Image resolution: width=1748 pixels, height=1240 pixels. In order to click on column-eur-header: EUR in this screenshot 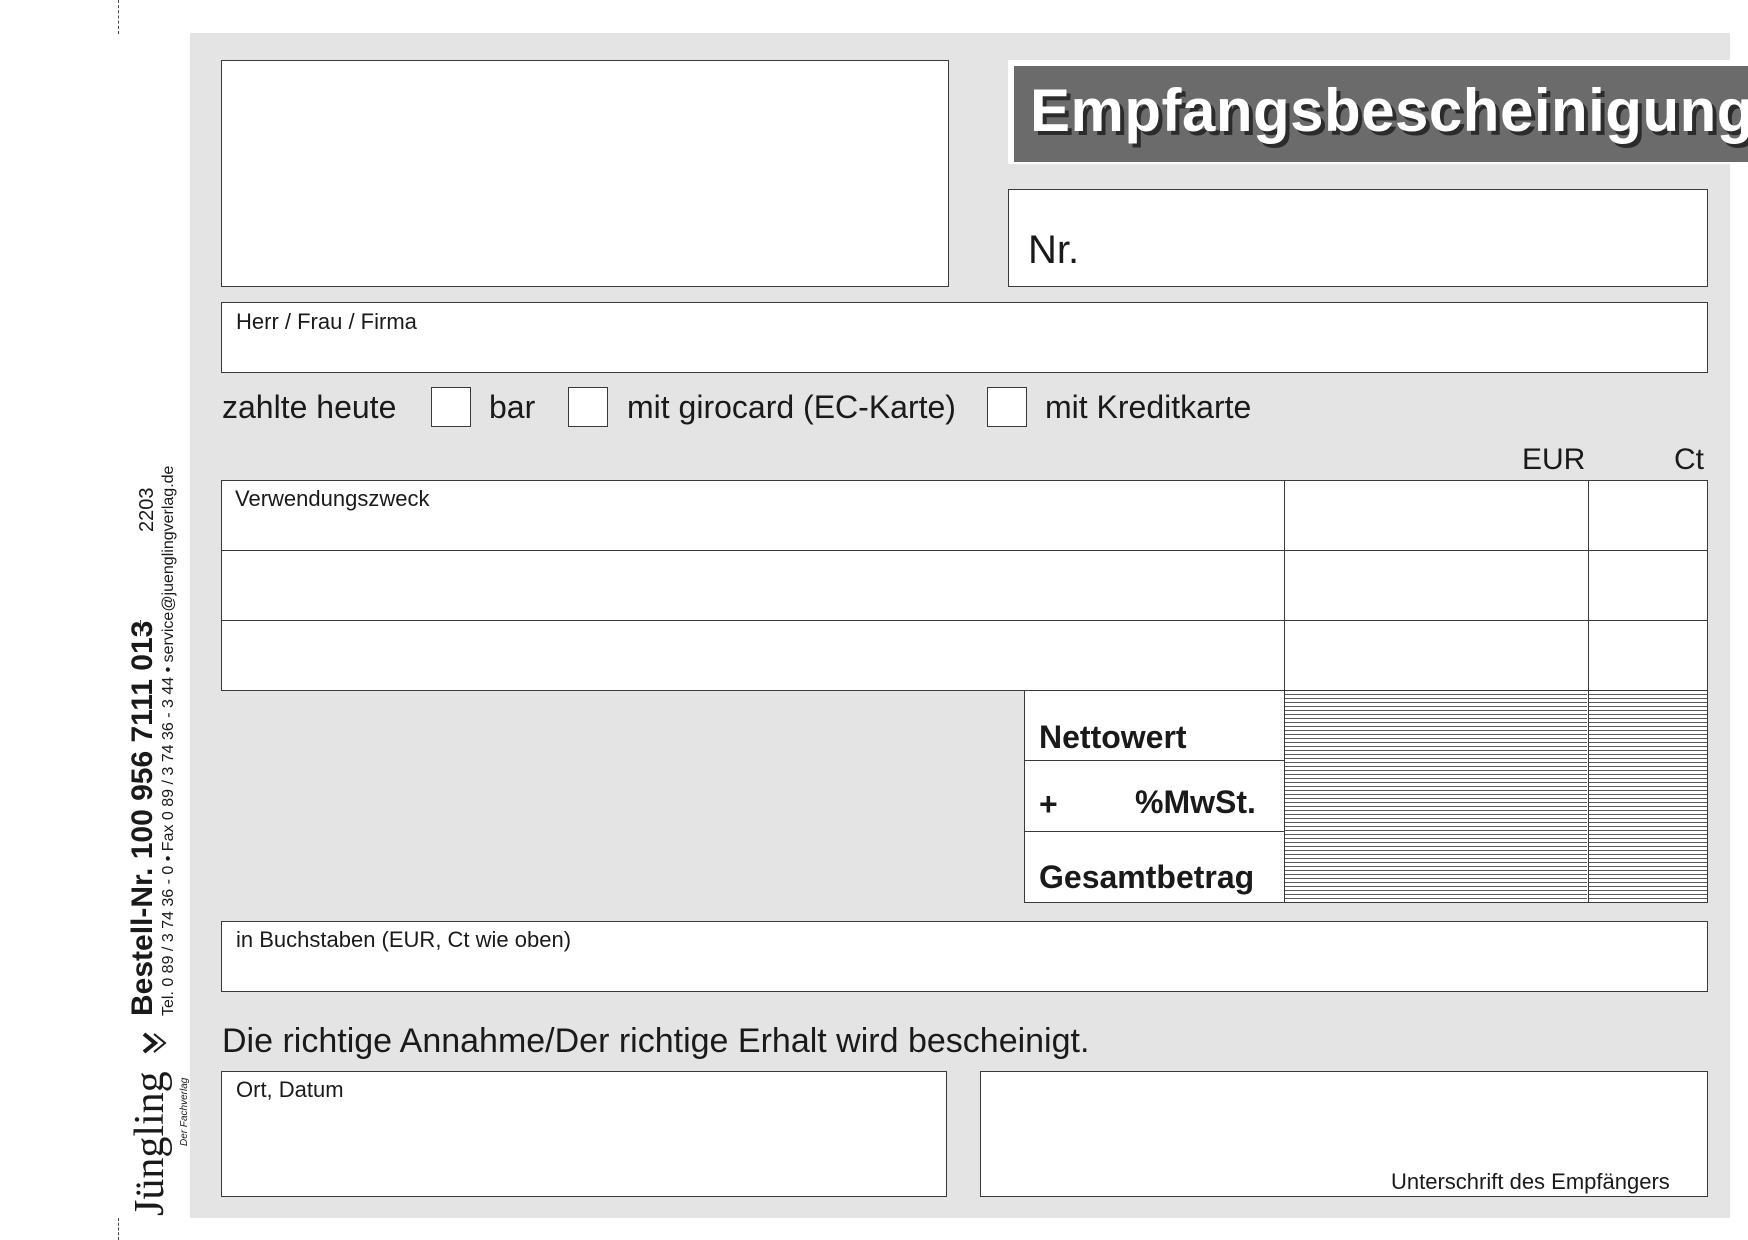, I will do `click(1554, 459)`.